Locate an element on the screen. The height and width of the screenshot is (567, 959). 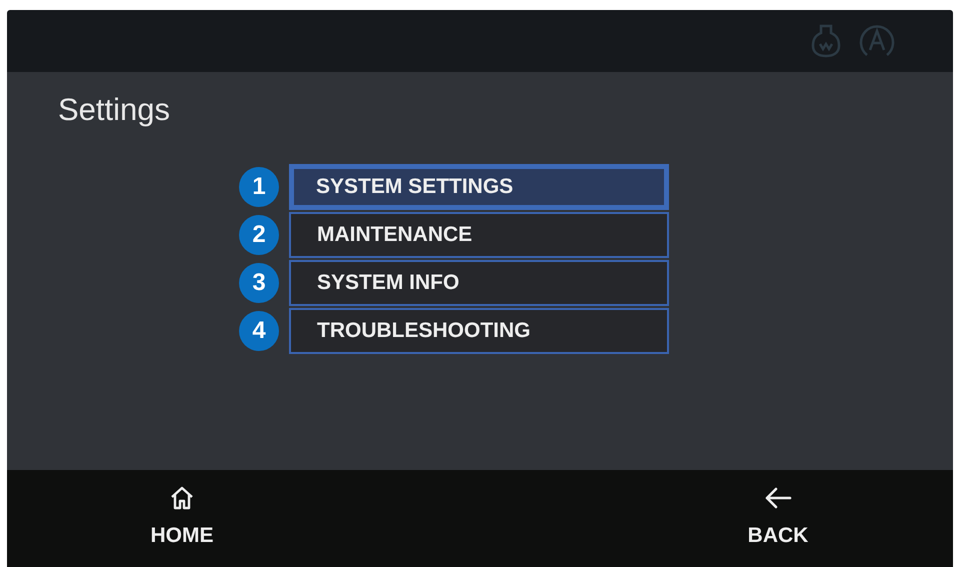
number-badge: 2 is located at coordinates (259, 235).